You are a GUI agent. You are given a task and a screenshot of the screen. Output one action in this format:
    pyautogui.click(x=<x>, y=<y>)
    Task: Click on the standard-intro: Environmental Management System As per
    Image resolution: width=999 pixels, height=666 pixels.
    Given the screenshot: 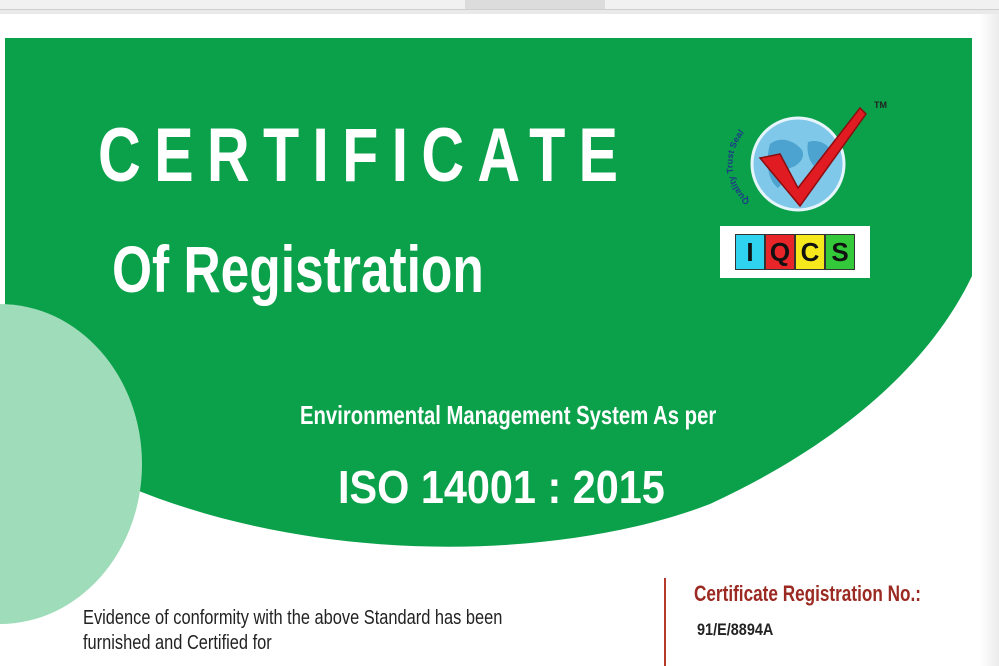 What is the action you would take?
    pyautogui.click(x=508, y=415)
    